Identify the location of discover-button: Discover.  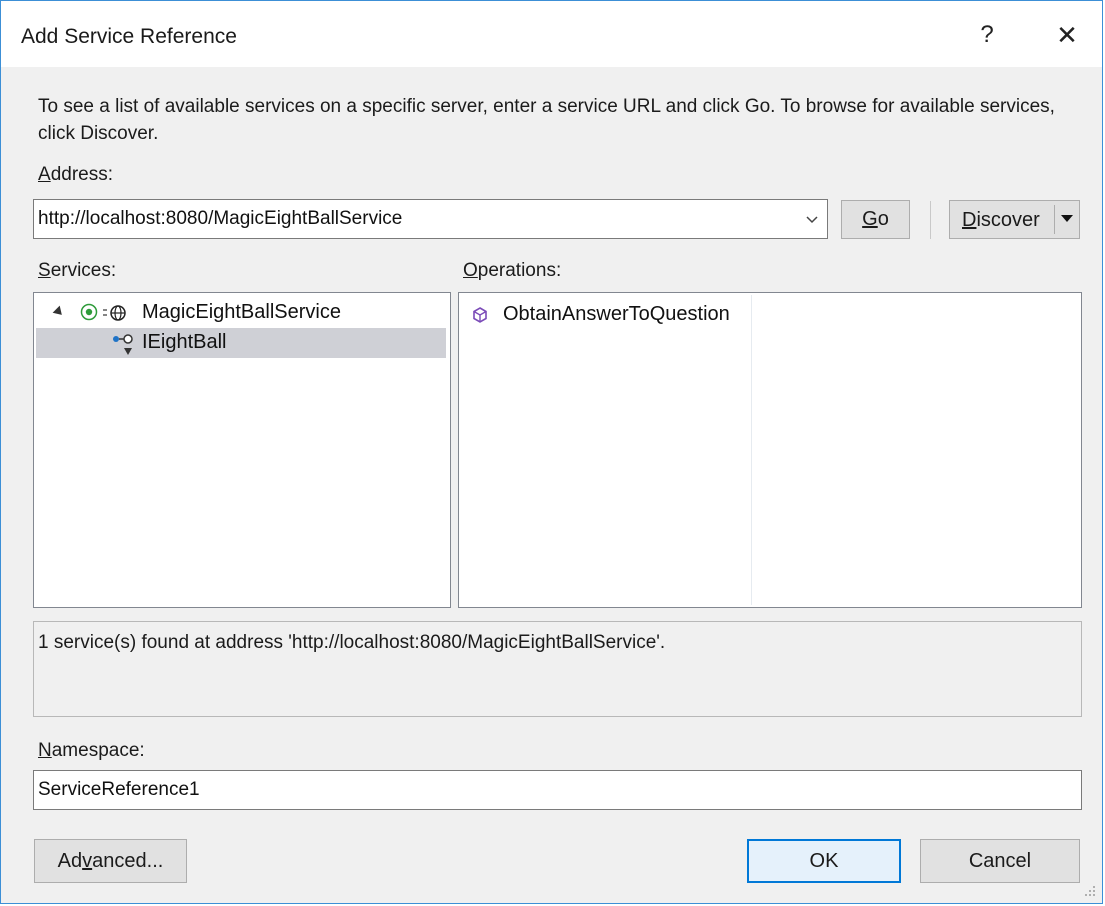
(1001, 220).